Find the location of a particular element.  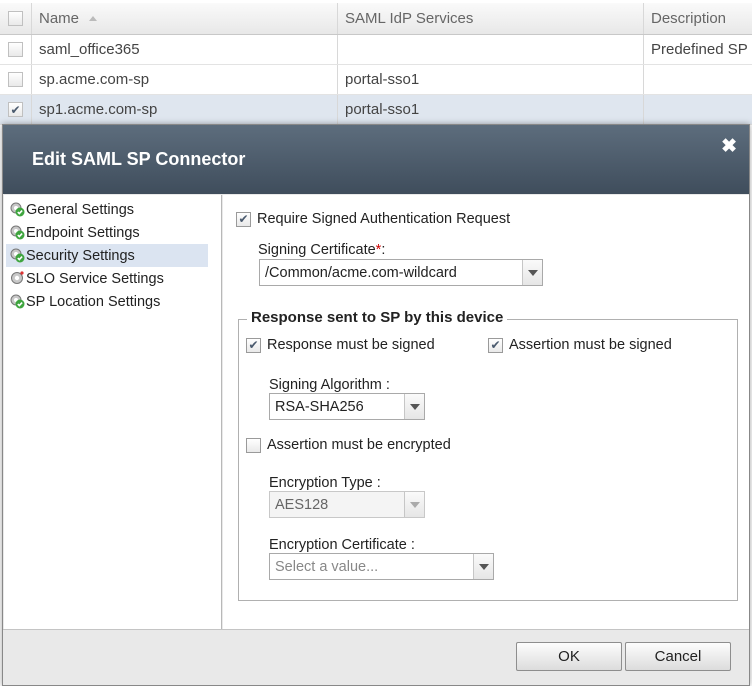

require-signed-auth-request-option: Require Signed Authentication Request is located at coordinates (373, 219).